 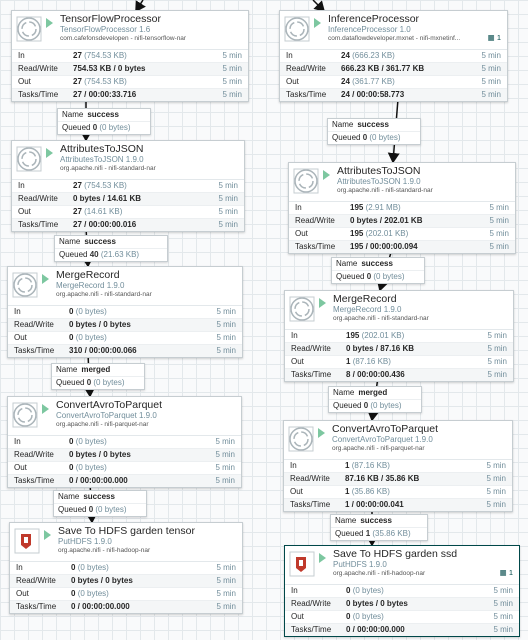 I want to click on processor-name: Save To HDFS garden tensor, so click(x=126, y=531).